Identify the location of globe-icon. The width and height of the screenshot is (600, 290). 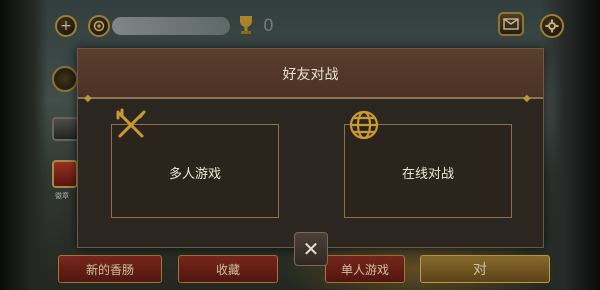
(364, 125).